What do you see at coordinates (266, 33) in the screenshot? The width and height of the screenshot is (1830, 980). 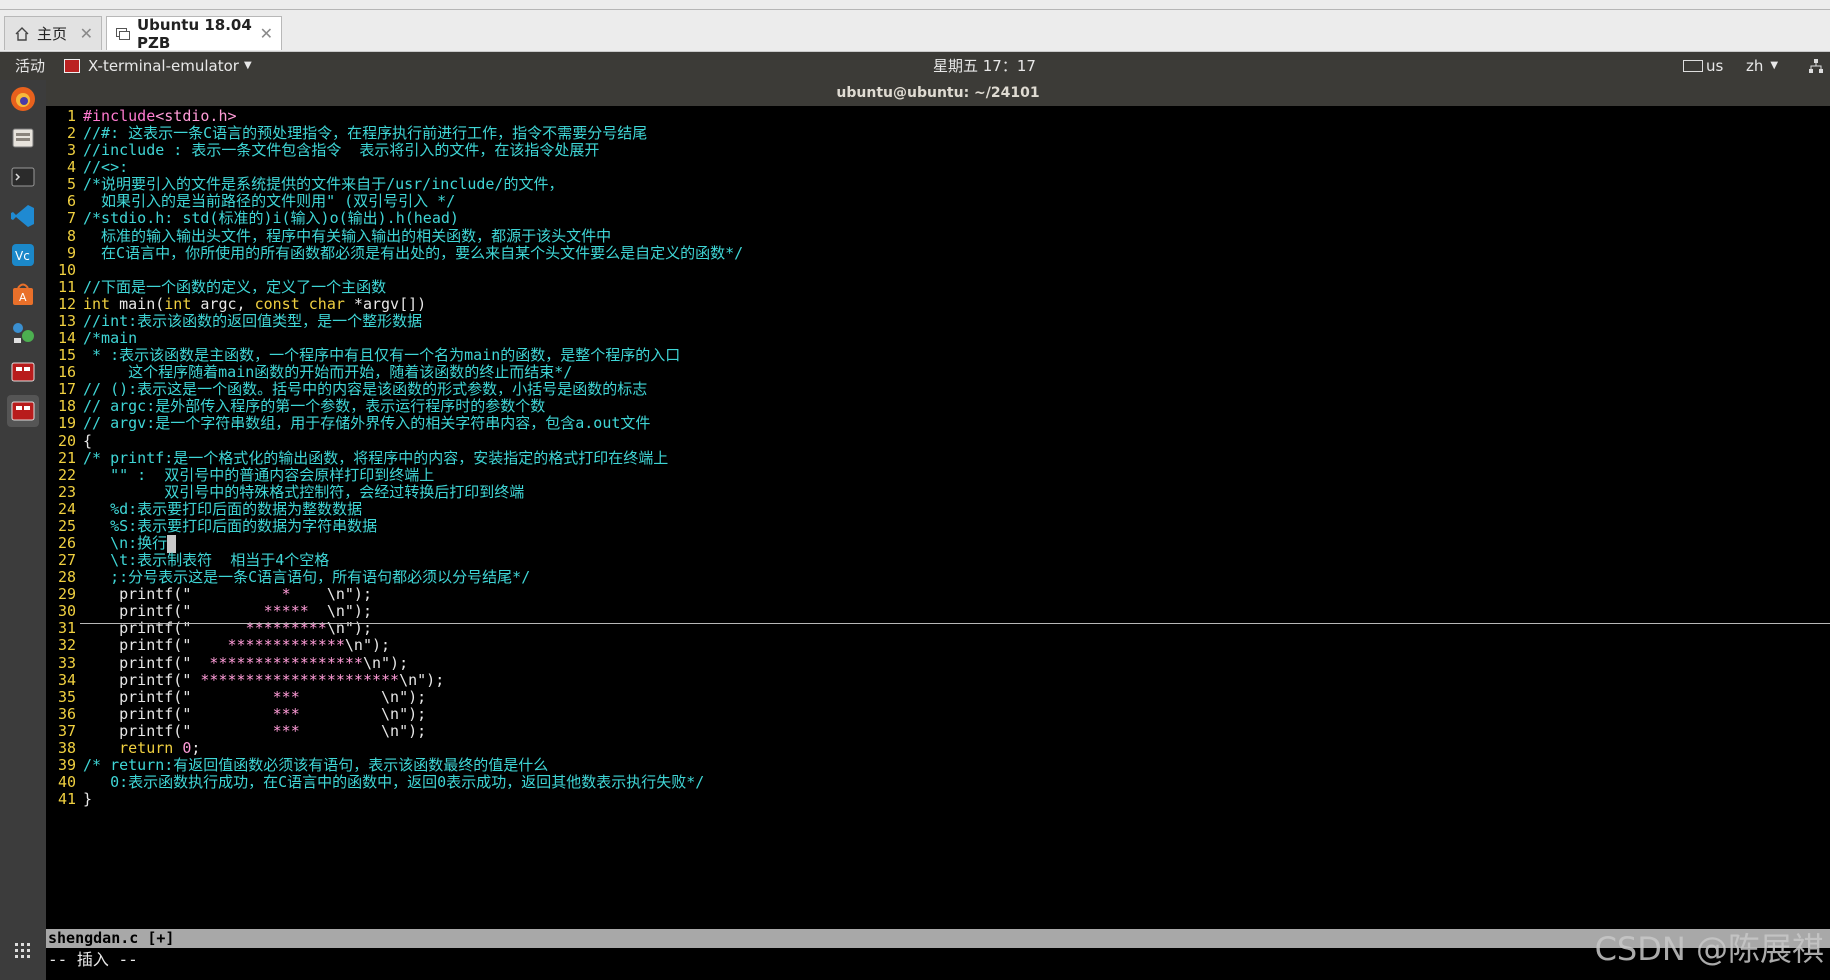 I see `tab-ubuntu-vm-close-icon: ✕` at bounding box center [266, 33].